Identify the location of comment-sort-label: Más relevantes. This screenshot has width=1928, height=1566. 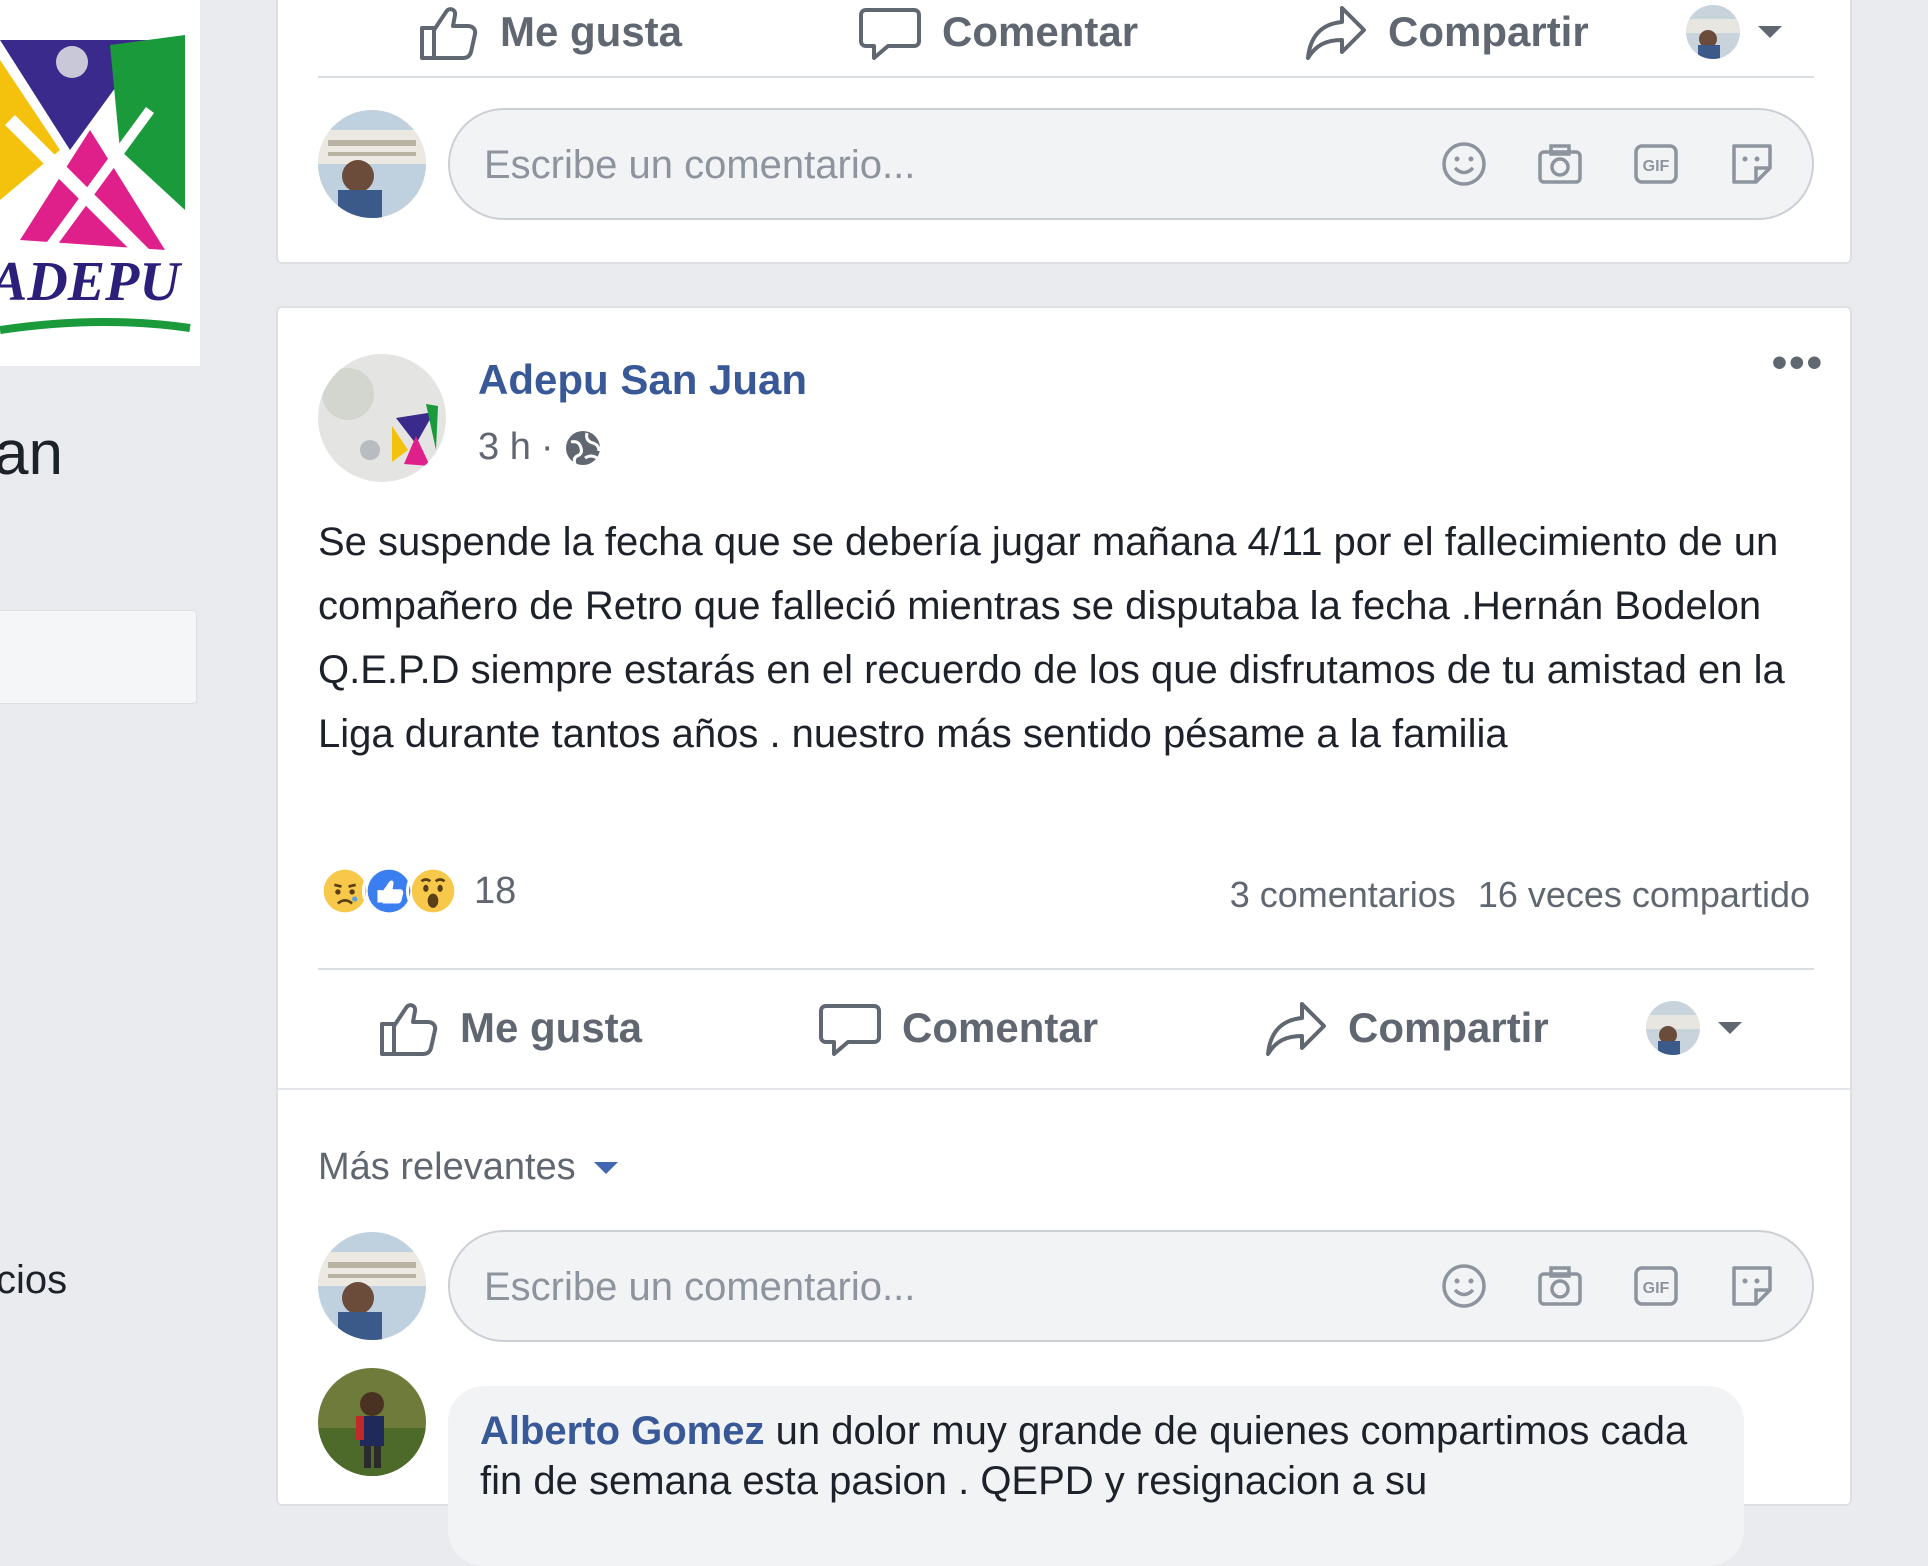
(447, 1167).